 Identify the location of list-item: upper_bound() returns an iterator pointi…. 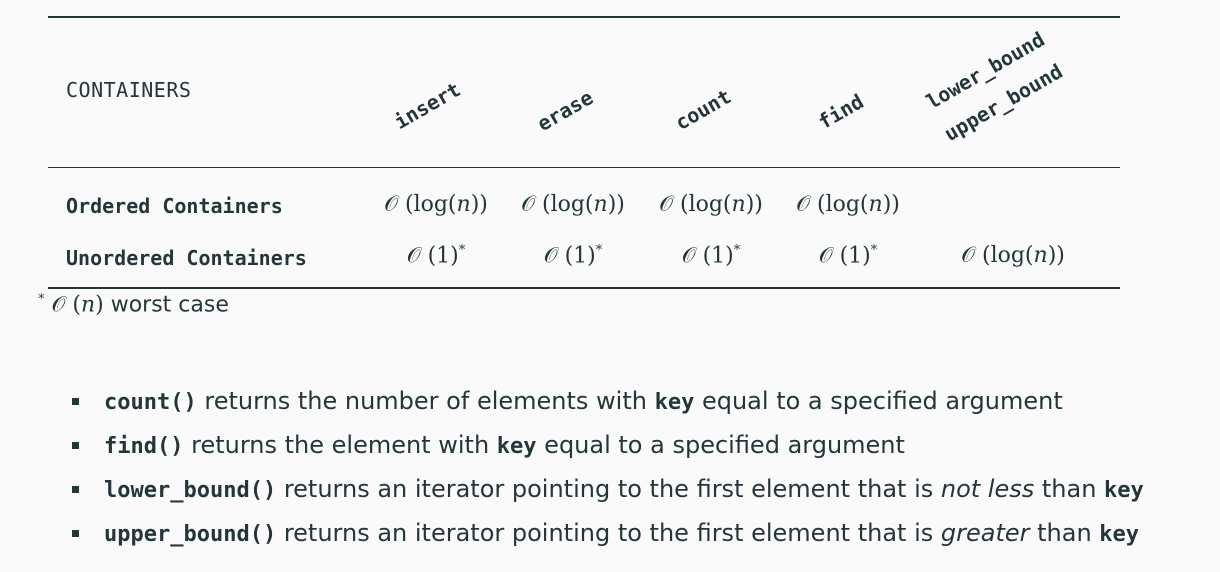
(607, 536).